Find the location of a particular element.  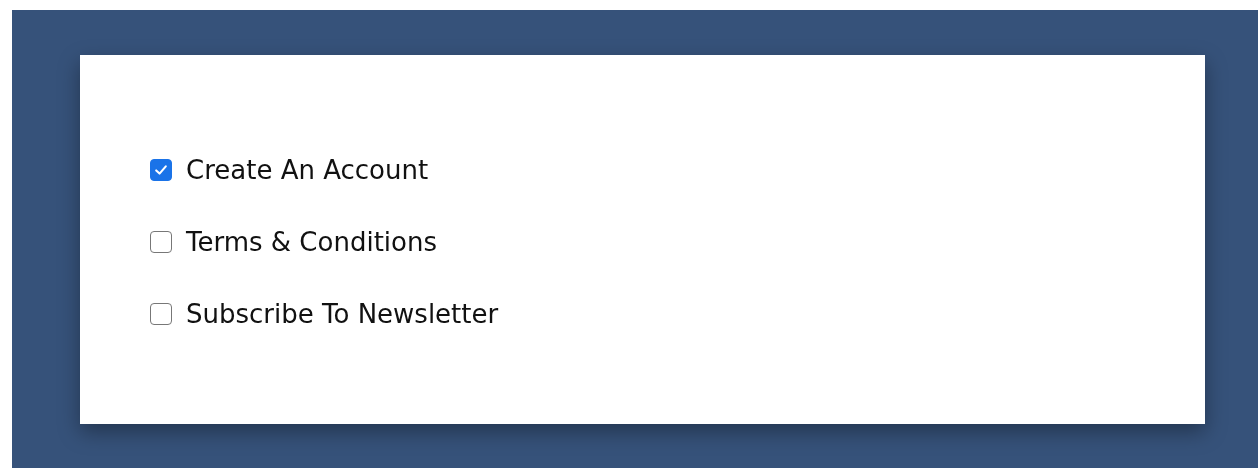

checkbox-label: Subscribe To Newsletter is located at coordinates (342, 314).